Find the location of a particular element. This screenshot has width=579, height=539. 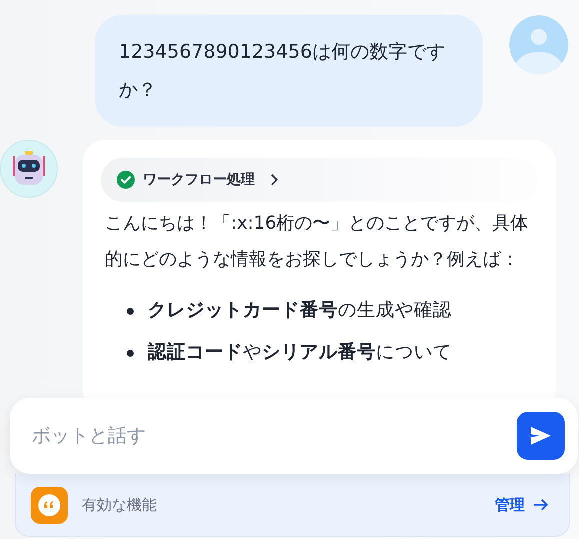

user-avatar-icon is located at coordinates (539, 45).